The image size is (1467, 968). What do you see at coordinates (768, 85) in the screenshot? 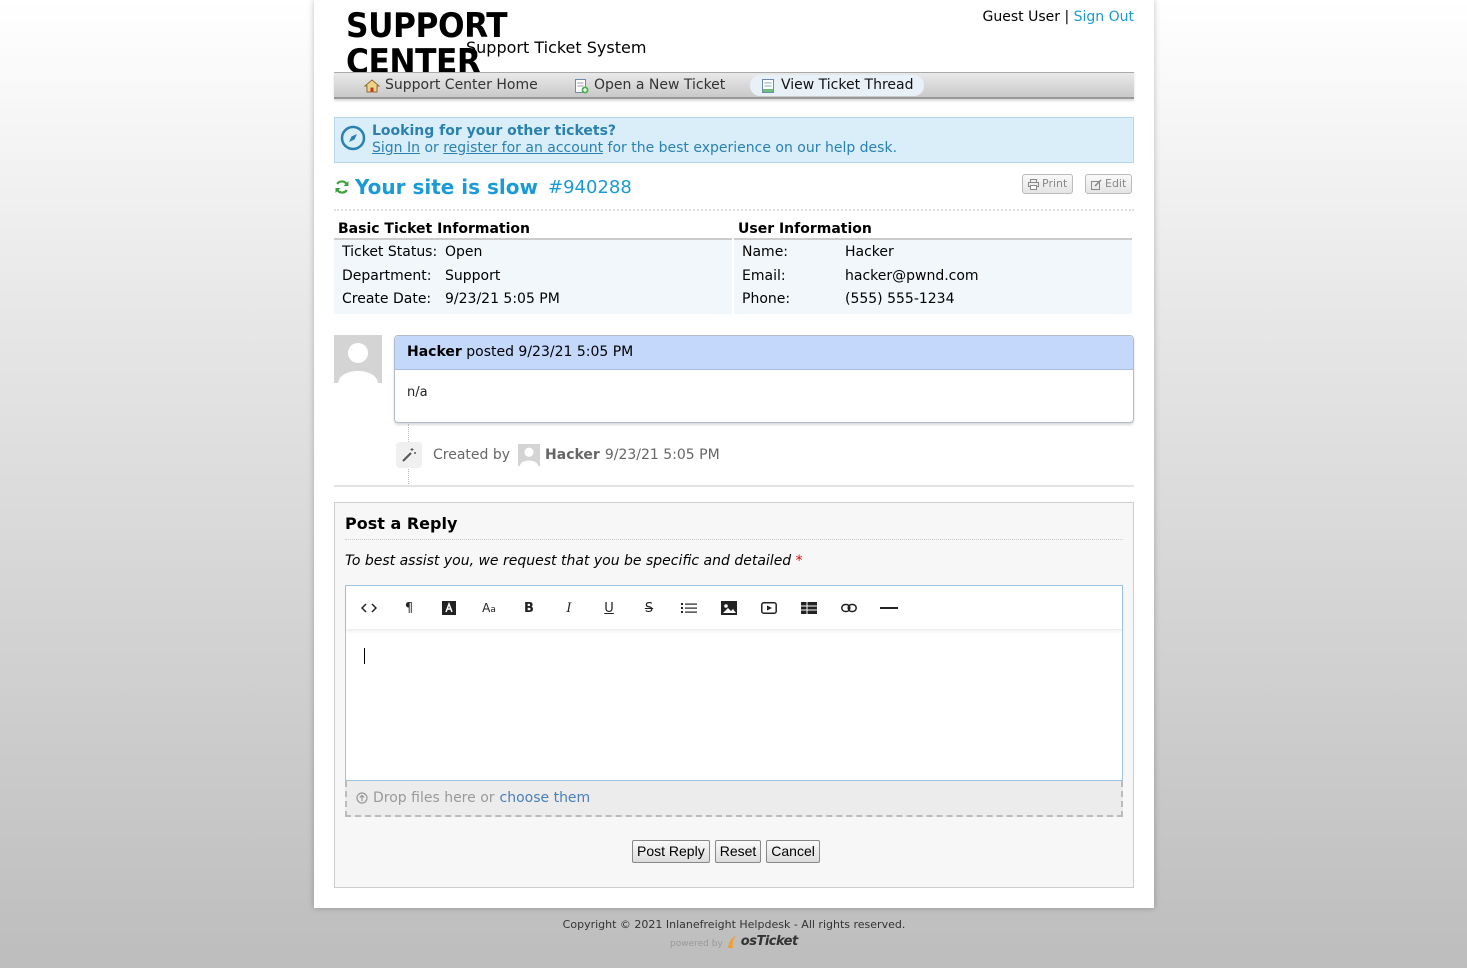
I see `ticket-thread-icon` at bounding box center [768, 85].